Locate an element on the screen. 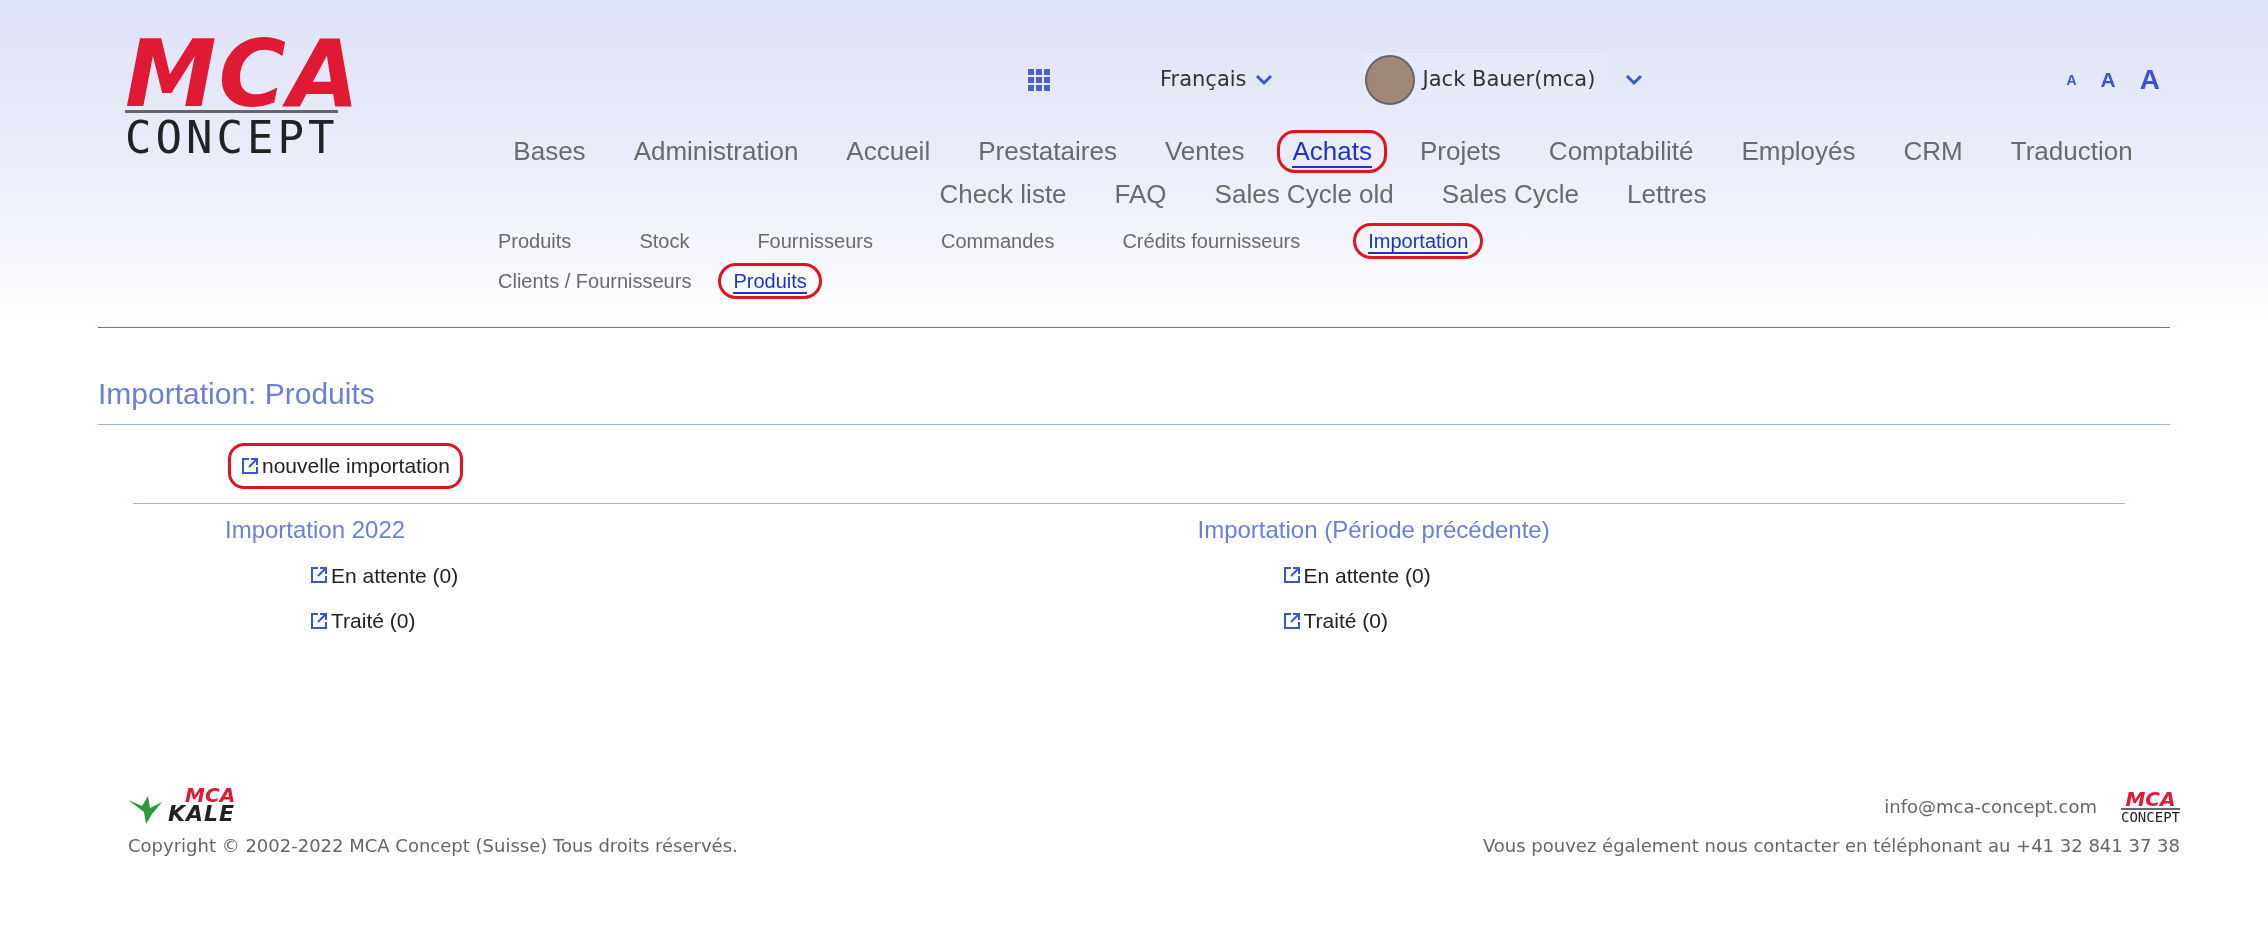 The image size is (2268, 936). nav-tab: Stock is located at coordinates (664, 241).